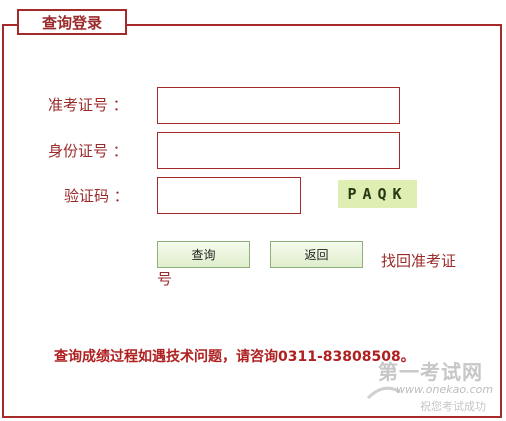  I want to click on captcha-input, so click(229, 195).